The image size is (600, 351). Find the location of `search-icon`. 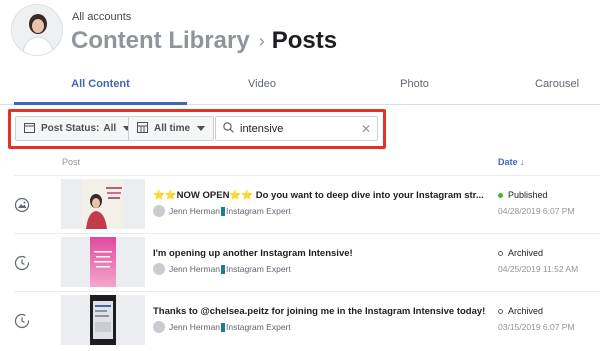

search-icon is located at coordinates (228, 129).